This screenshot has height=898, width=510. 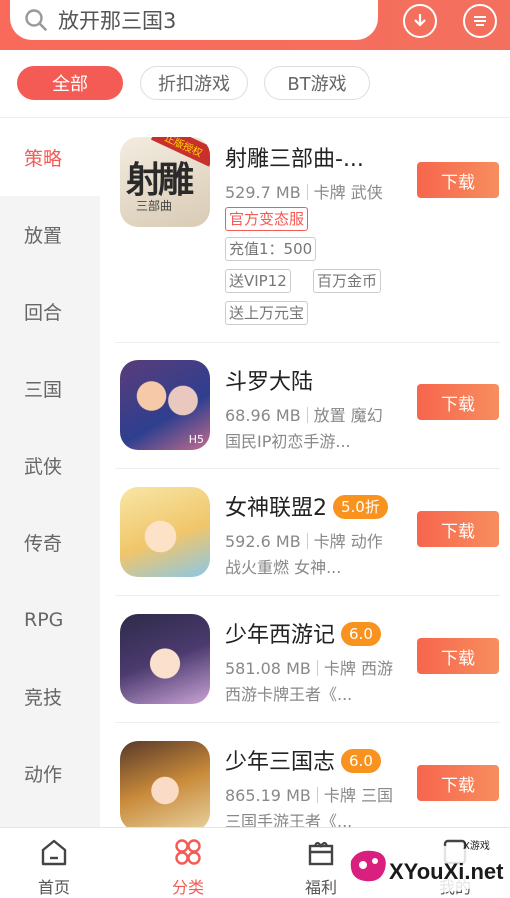 I want to click on game-genre: 卡牌 三国, so click(x=358, y=795).